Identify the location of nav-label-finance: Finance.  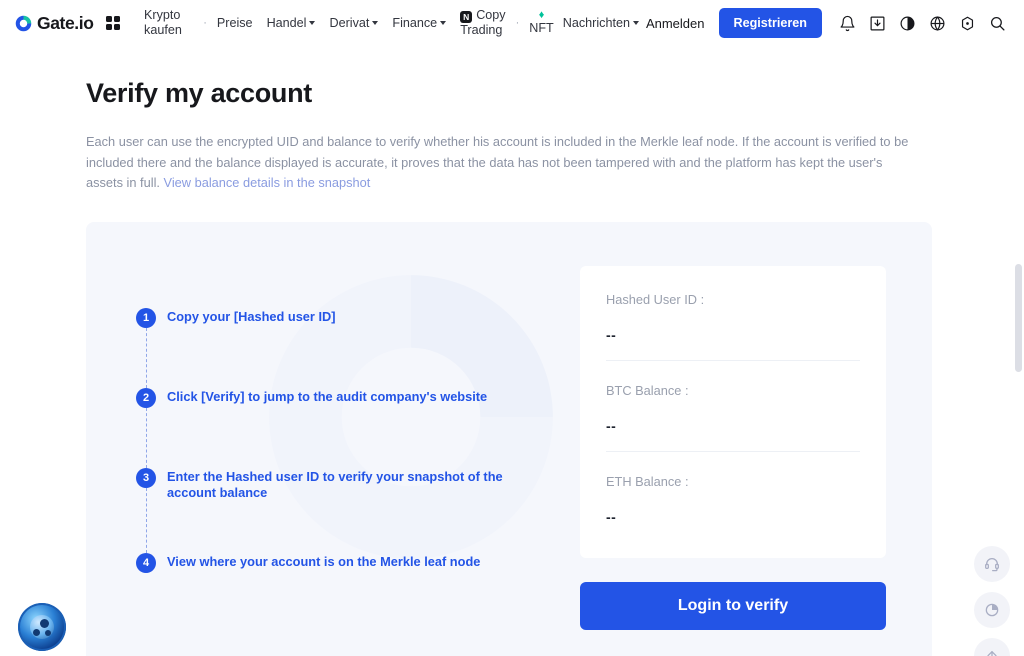
(415, 22).